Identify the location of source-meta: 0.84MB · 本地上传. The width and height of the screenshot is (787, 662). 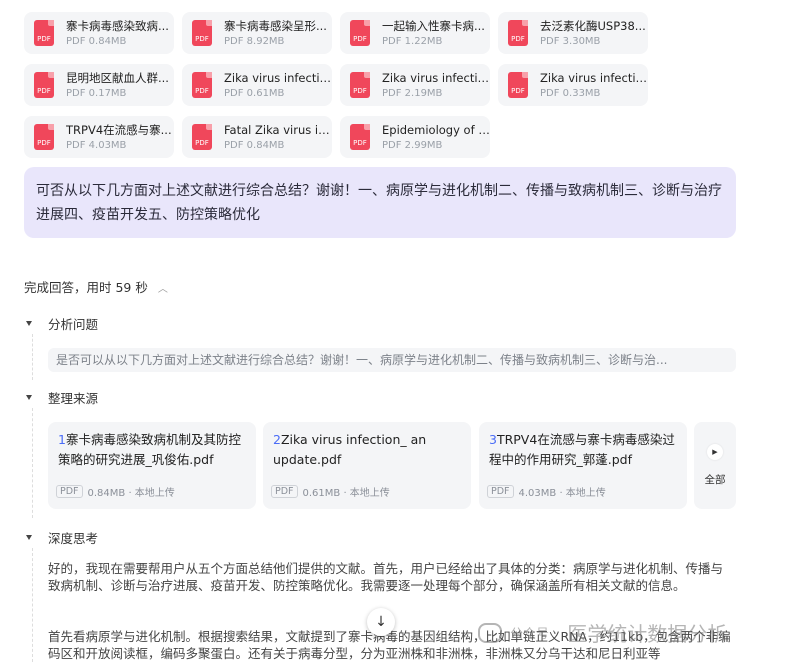
(131, 493).